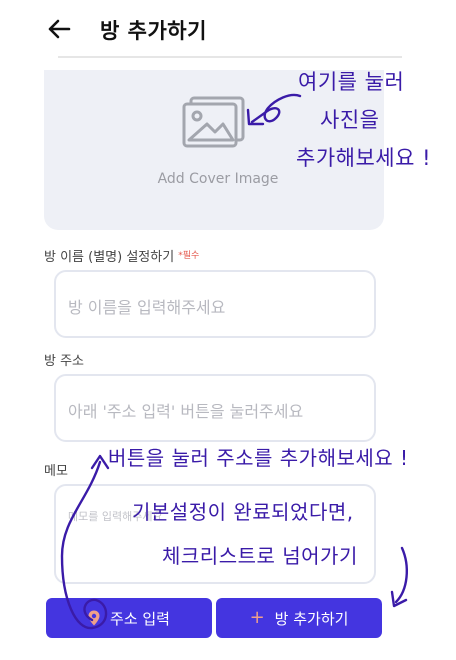 The height and width of the screenshot is (660, 456). I want to click on back-button, so click(59, 29).